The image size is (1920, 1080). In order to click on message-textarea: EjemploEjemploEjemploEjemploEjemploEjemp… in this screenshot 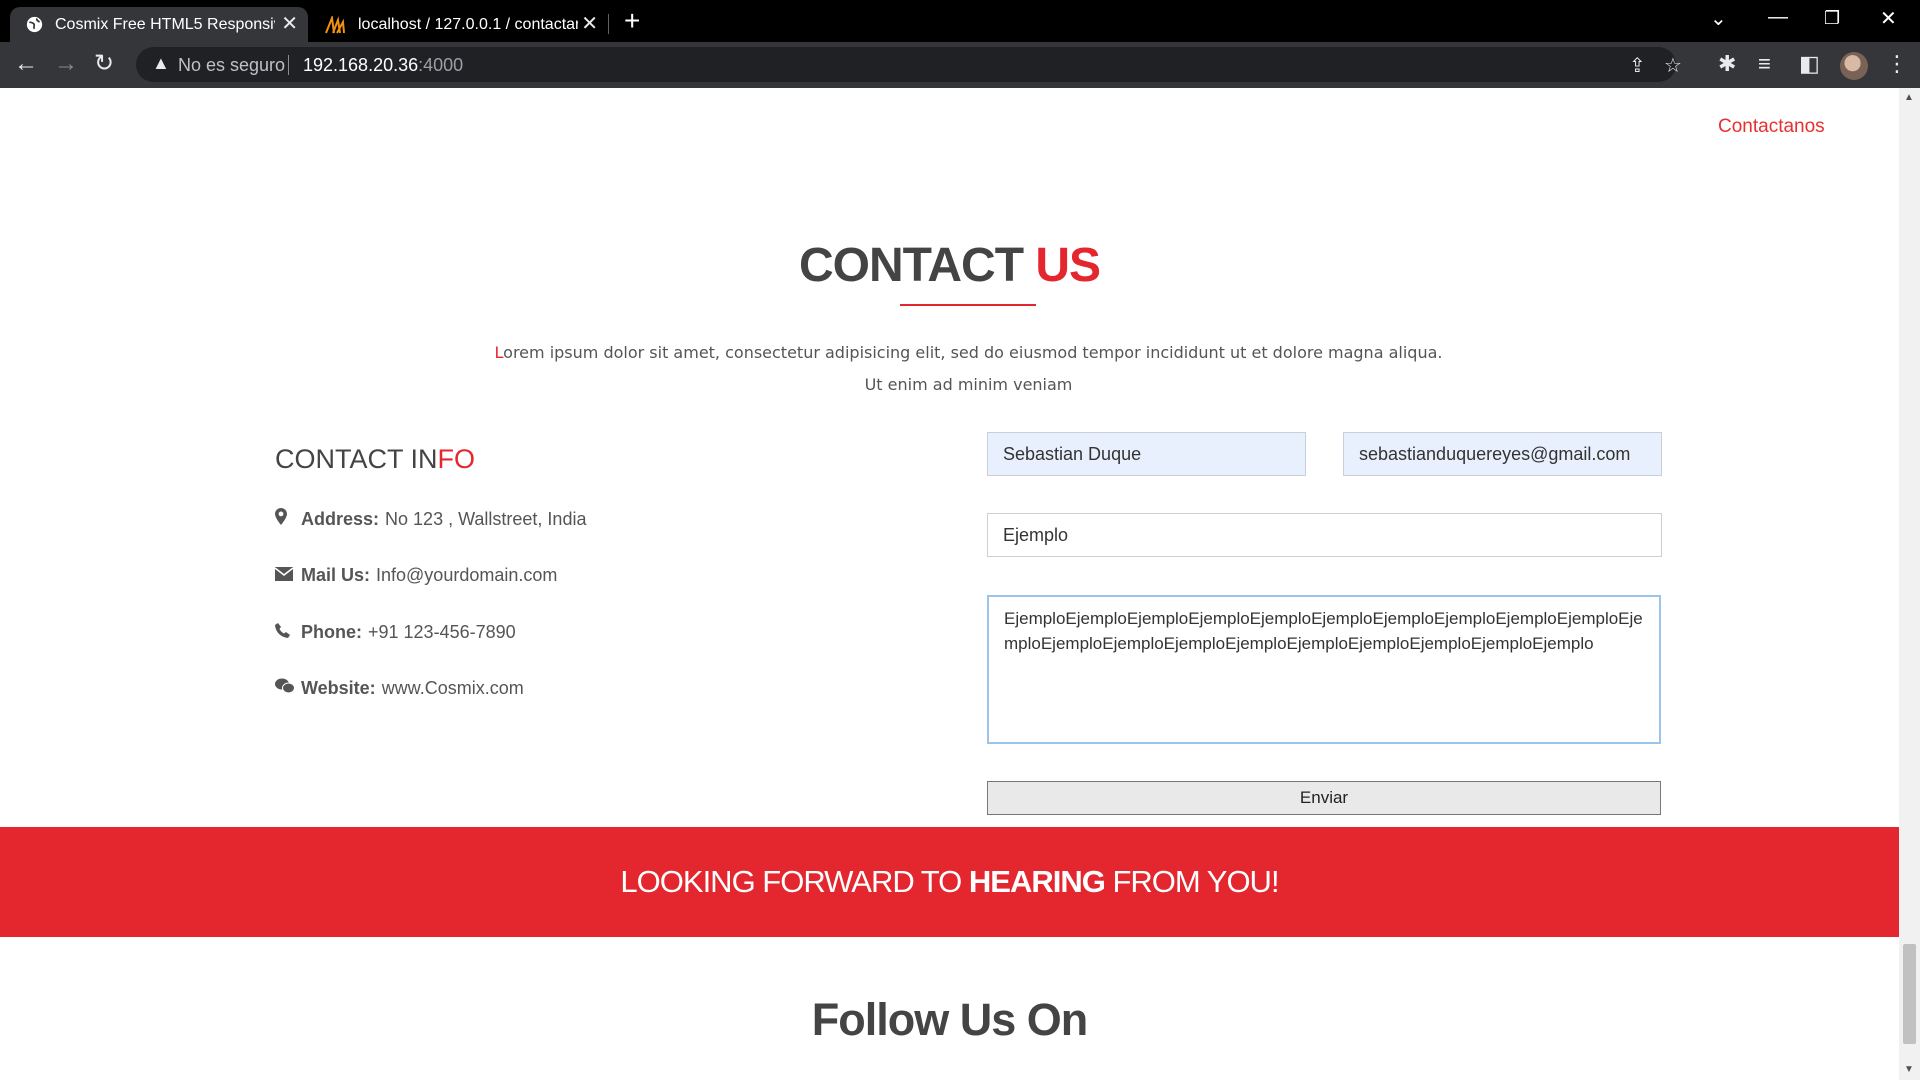, I will do `click(1324, 669)`.